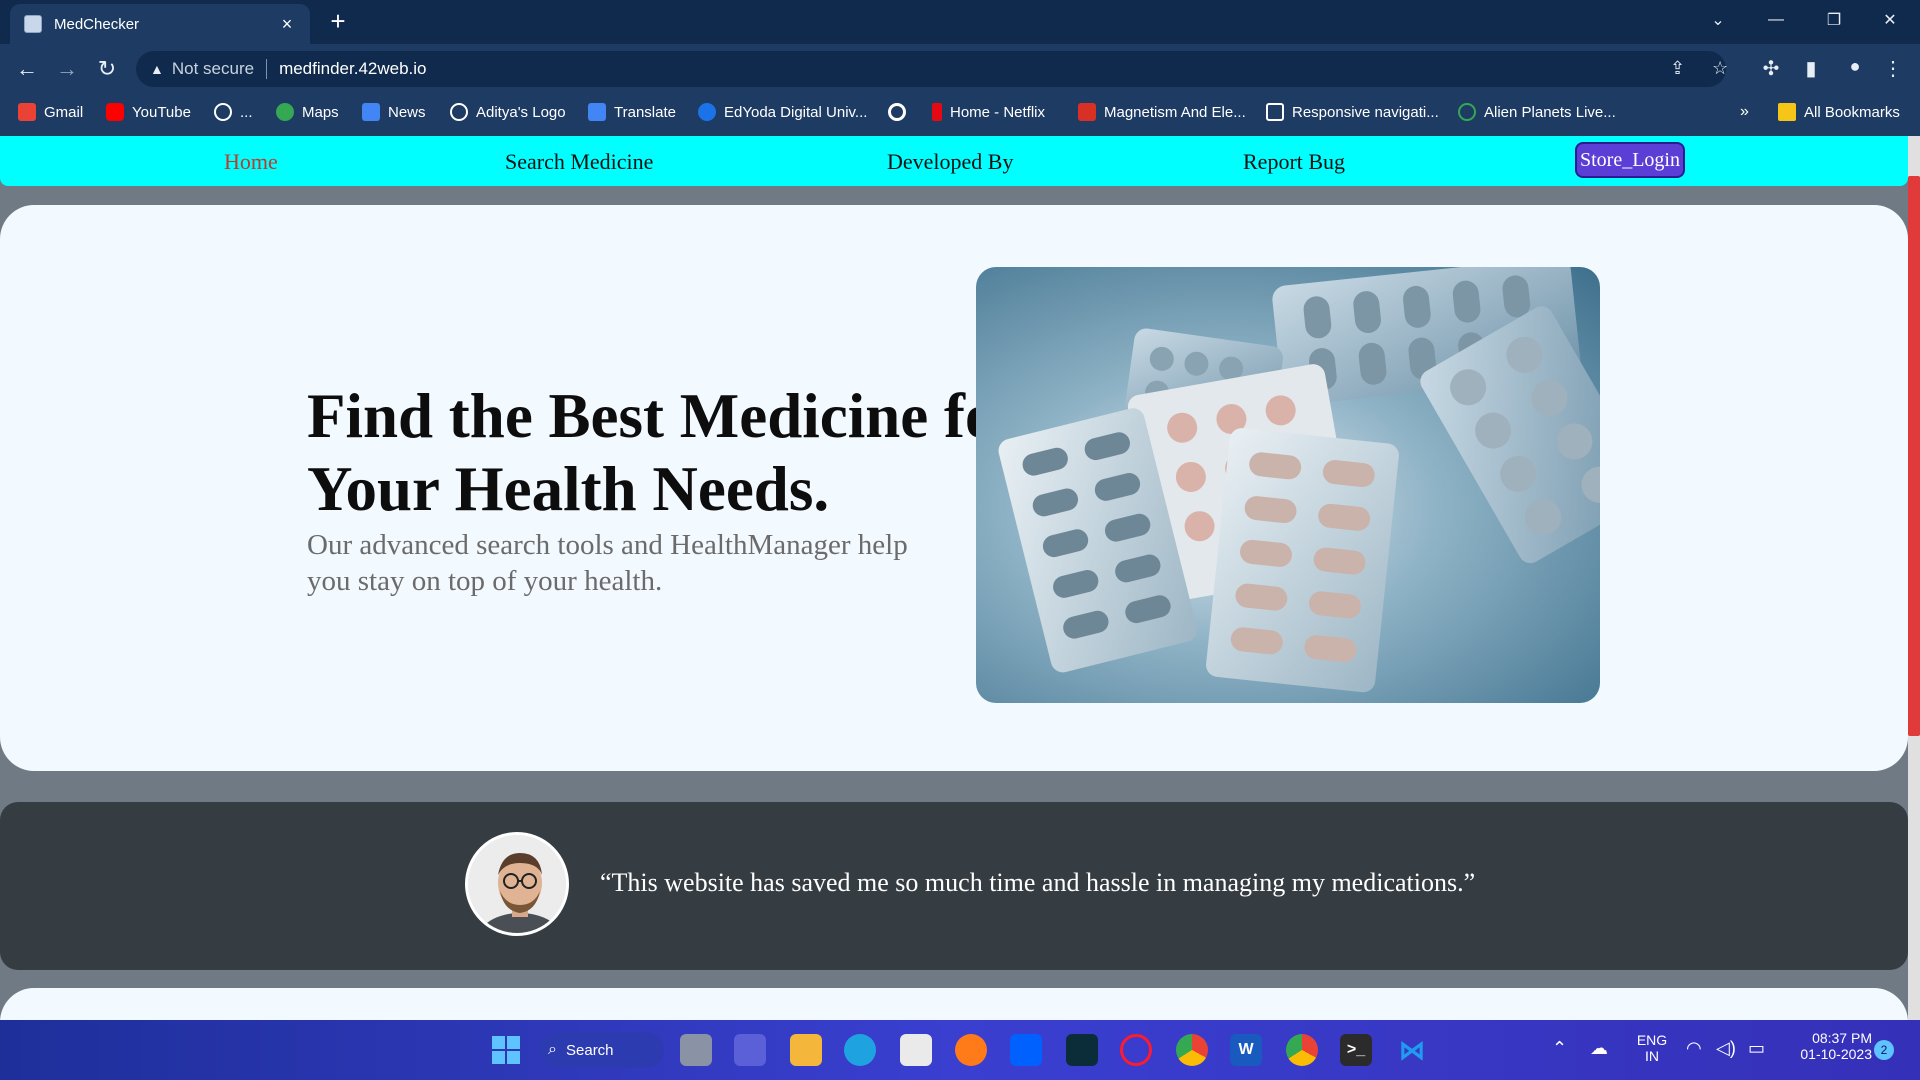 The height and width of the screenshot is (1080, 1920). I want to click on user-portrait-icon, so click(517, 884).